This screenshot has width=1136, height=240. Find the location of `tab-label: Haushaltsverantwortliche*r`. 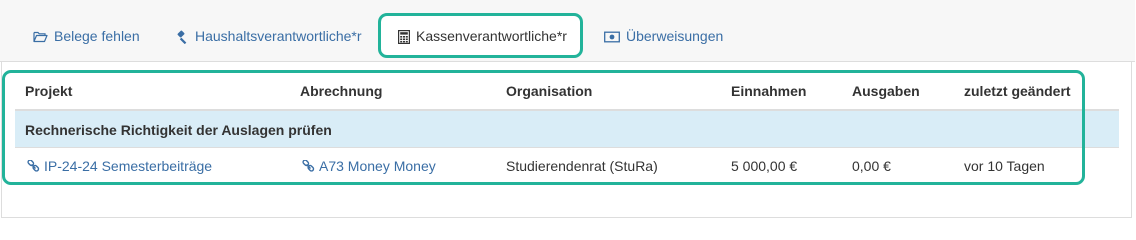

tab-label: Haushaltsverantwortliche*r is located at coordinates (278, 36).